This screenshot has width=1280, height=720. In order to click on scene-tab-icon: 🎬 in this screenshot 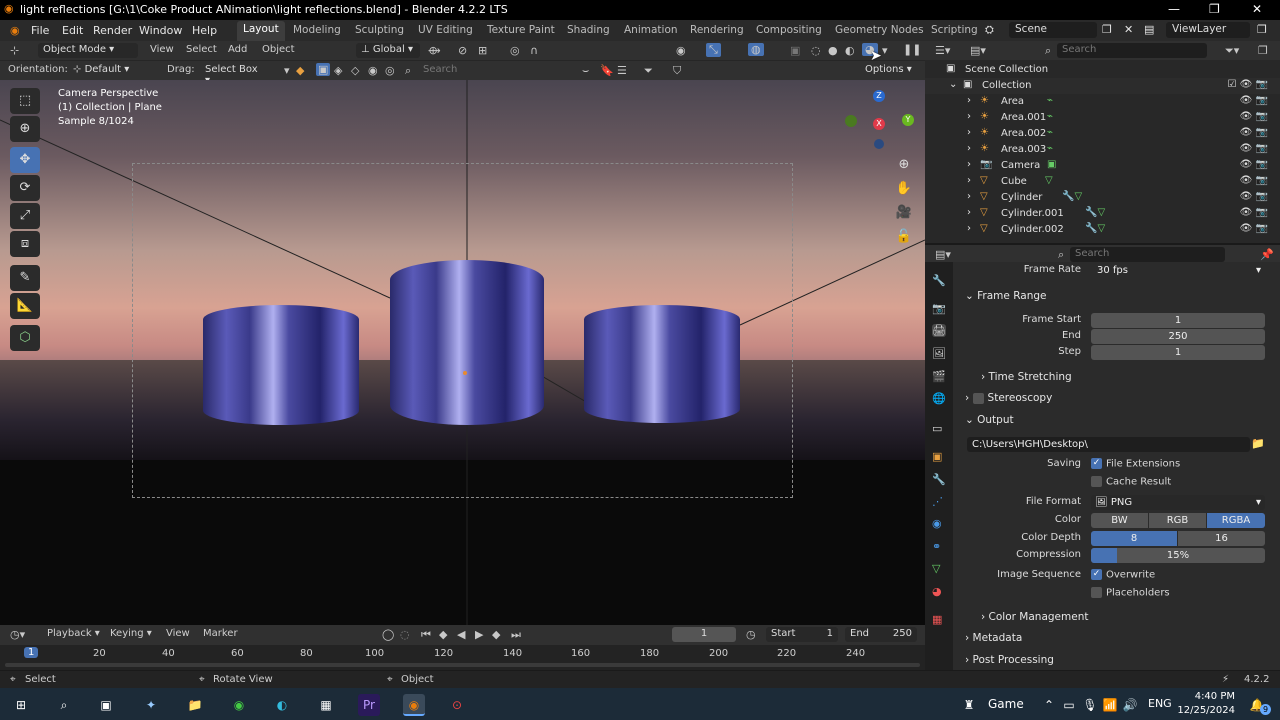, I will do `click(939, 376)`.